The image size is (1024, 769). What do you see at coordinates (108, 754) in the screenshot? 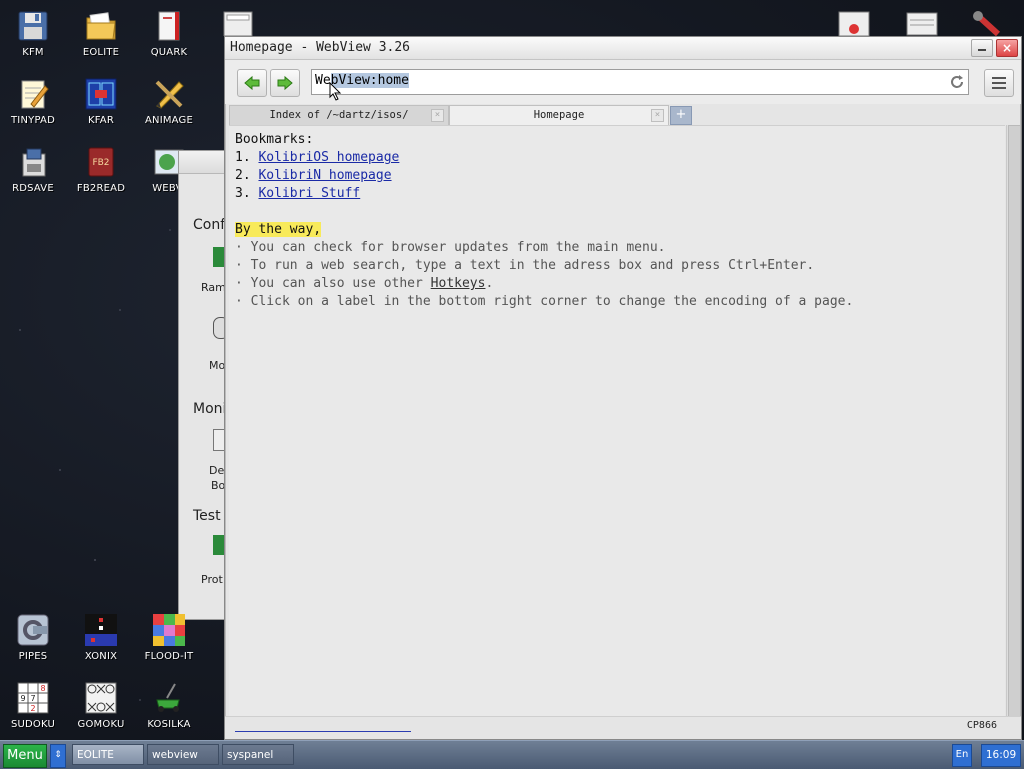
I see `taskbar-item-eolite: EOLITE` at bounding box center [108, 754].